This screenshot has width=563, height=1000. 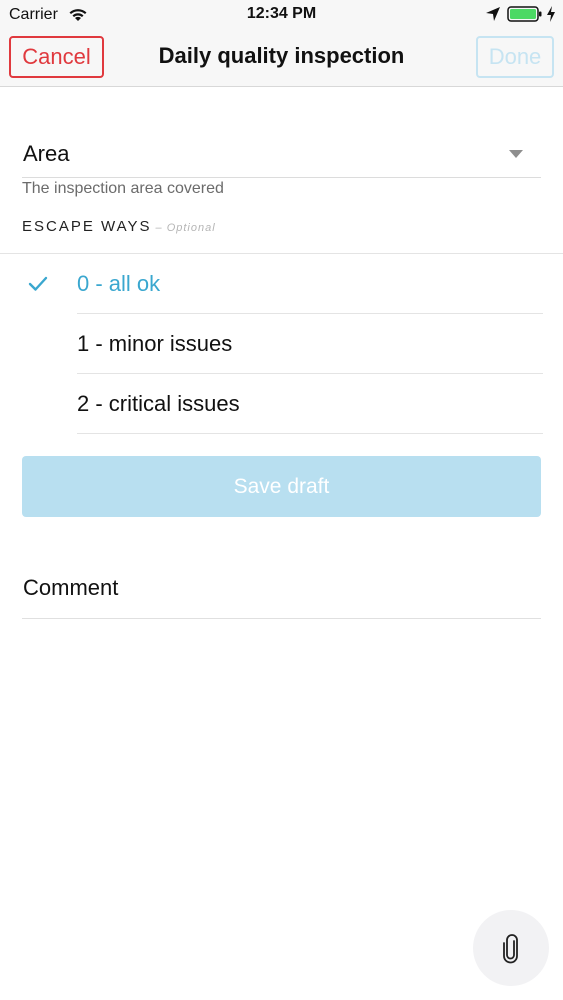 I want to click on checkmark-icon, so click(x=38, y=283).